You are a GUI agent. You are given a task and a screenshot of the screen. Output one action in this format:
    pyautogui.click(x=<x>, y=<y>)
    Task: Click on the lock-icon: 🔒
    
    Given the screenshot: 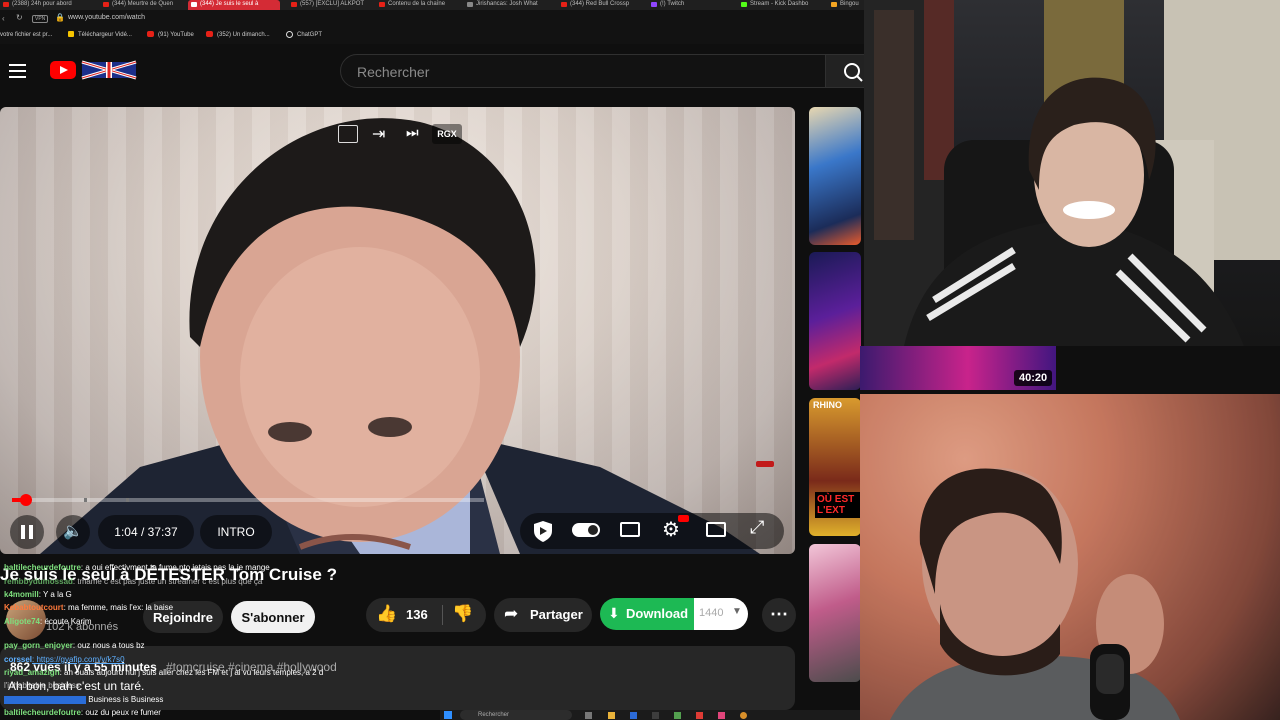 What is the action you would take?
    pyautogui.click(x=60, y=17)
    